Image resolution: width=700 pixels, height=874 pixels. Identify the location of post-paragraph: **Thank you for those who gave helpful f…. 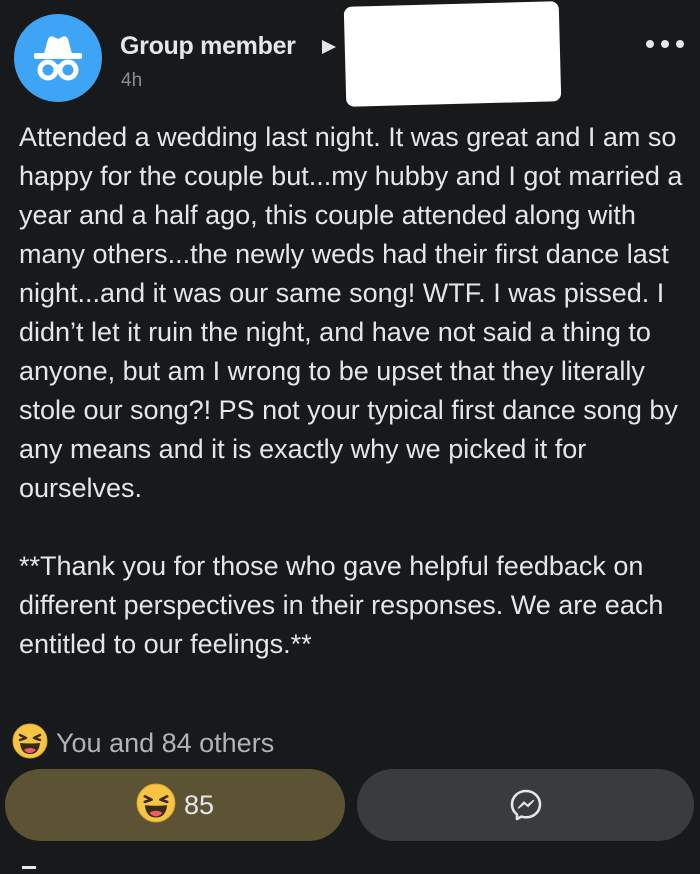
(341, 605).